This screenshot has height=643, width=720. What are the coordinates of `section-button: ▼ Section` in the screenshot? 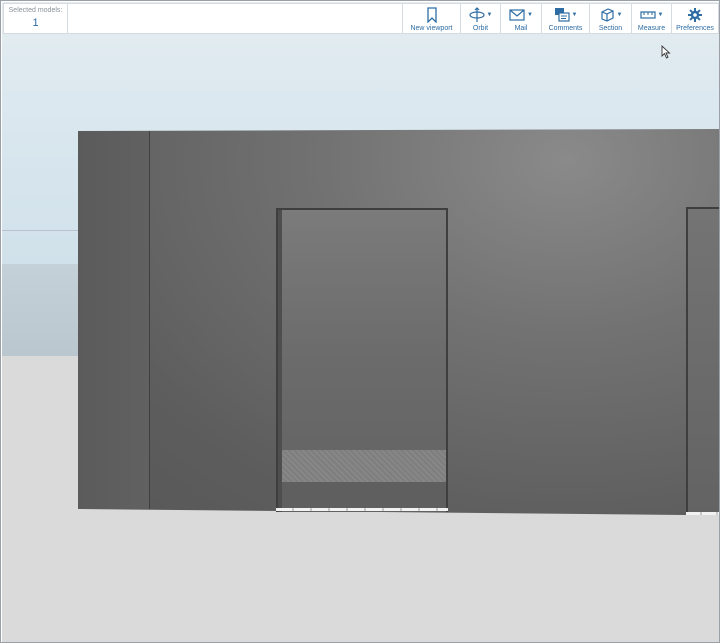 It's located at (610, 18).